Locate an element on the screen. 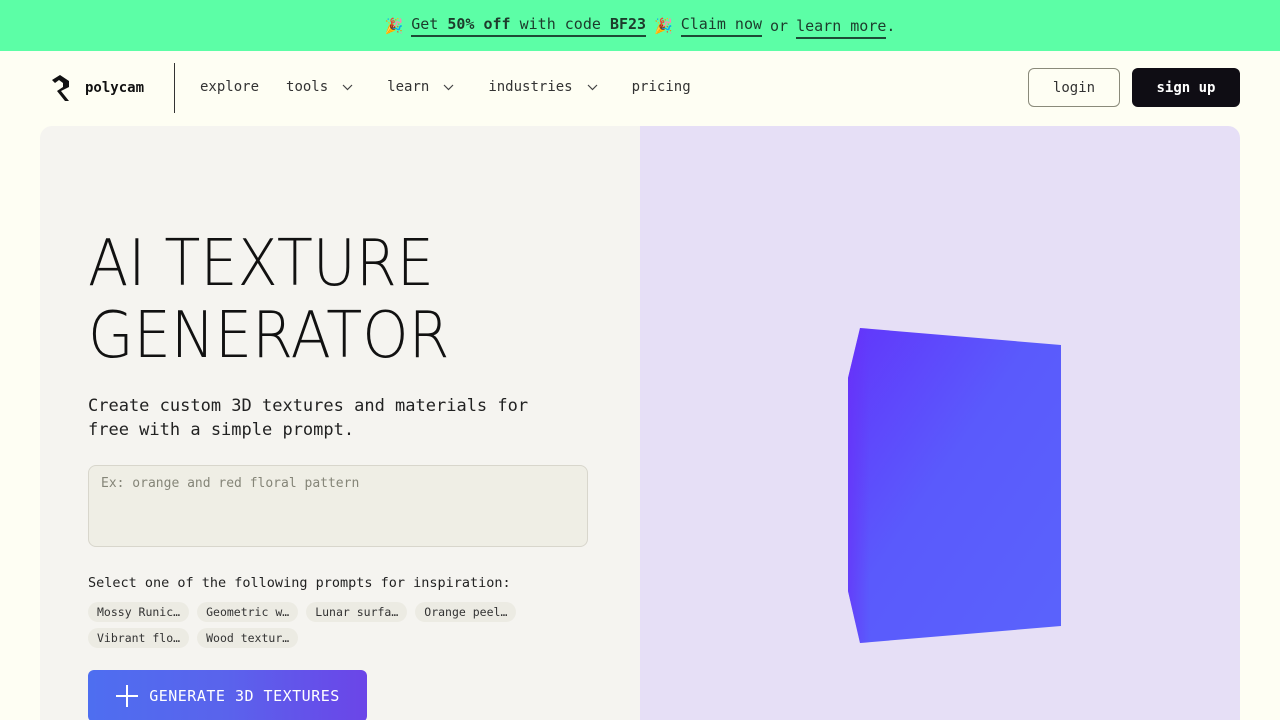 The height and width of the screenshot is (720, 1280). login-button: login is located at coordinates (1074, 87).